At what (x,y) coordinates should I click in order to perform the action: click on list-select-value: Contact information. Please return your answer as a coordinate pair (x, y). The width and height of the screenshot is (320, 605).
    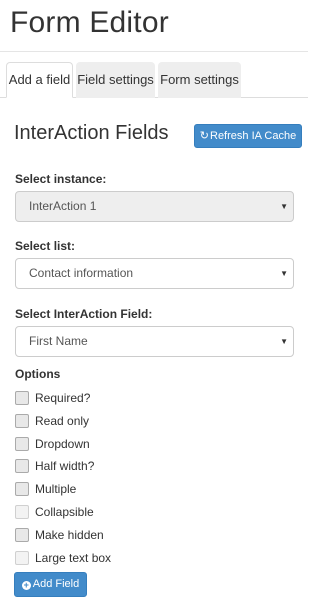
    Looking at the image, I should click on (81, 273).